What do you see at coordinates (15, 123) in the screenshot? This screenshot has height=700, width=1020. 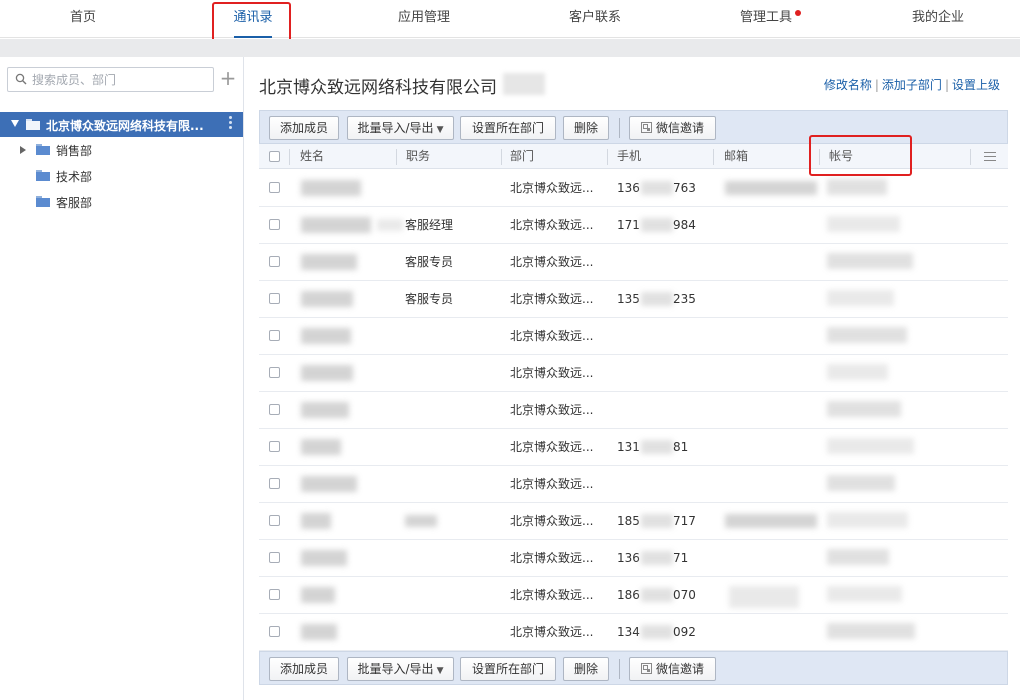 I see `caret-down-icon` at bounding box center [15, 123].